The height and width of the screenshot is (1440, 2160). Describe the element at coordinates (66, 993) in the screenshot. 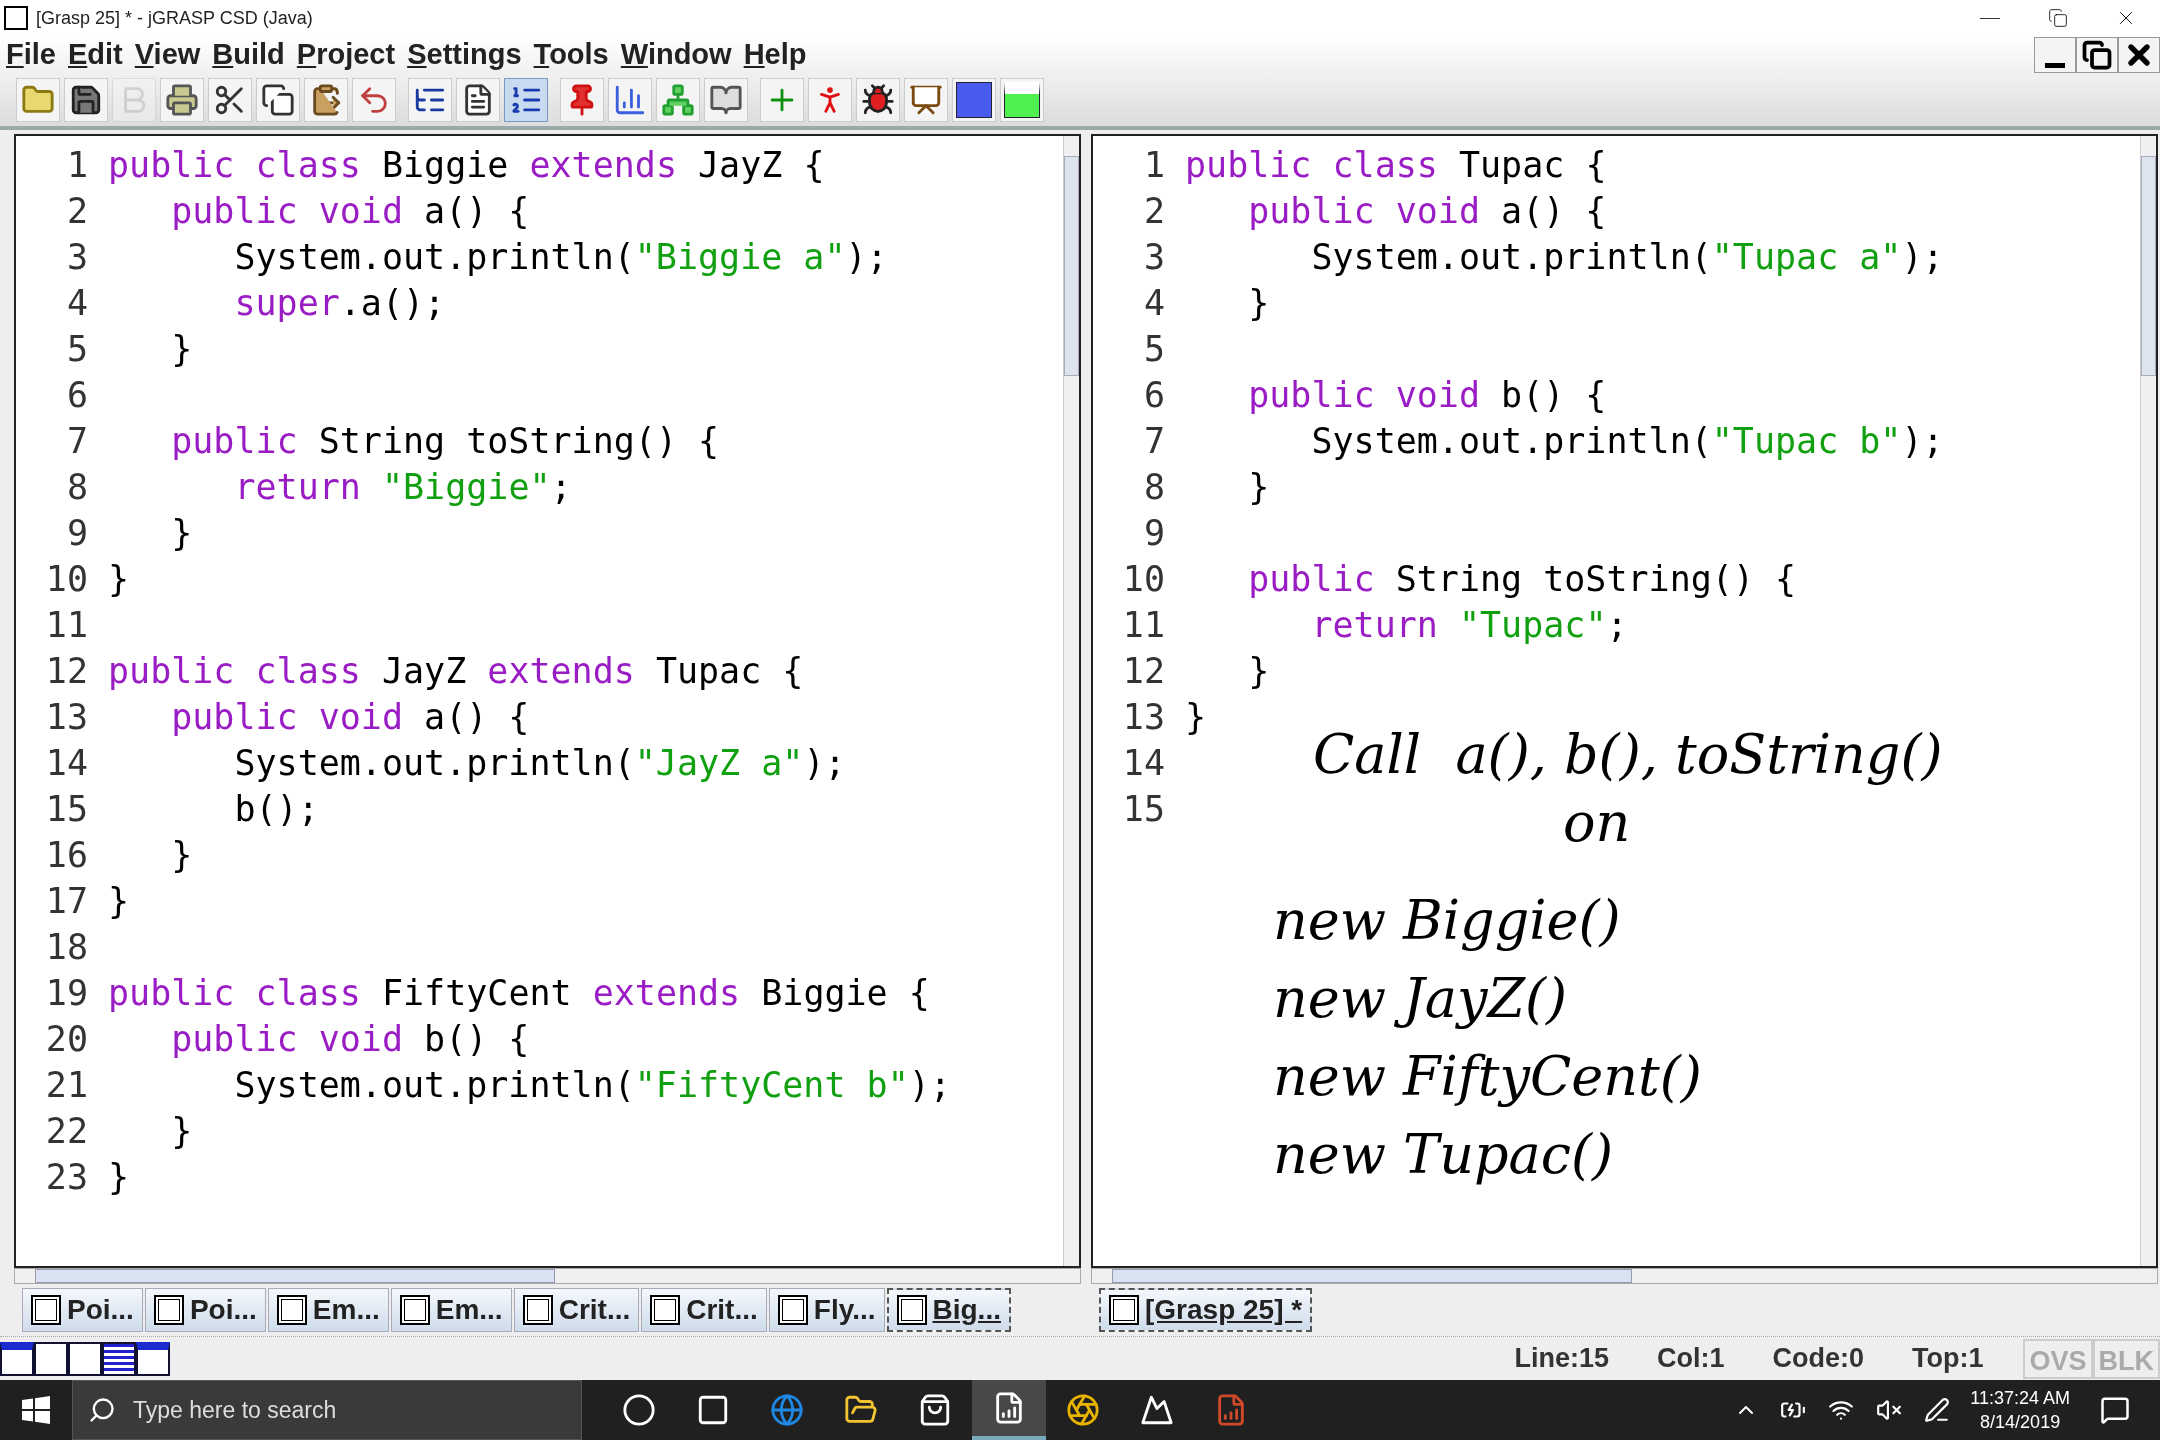

I see `line-number: 19` at that location.